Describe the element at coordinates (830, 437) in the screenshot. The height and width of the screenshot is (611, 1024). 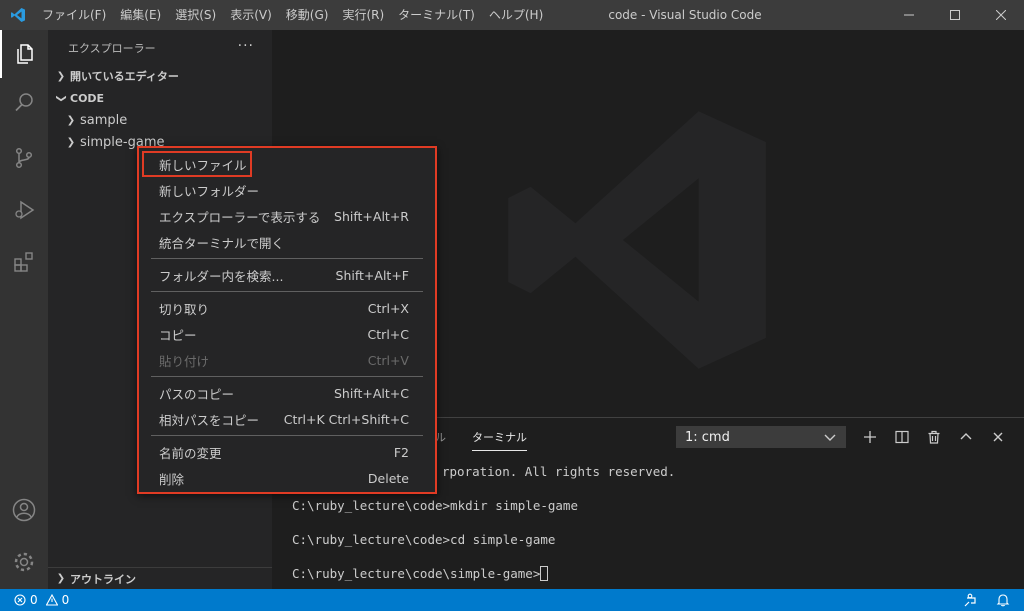
I see `chevron-down-icon` at that location.